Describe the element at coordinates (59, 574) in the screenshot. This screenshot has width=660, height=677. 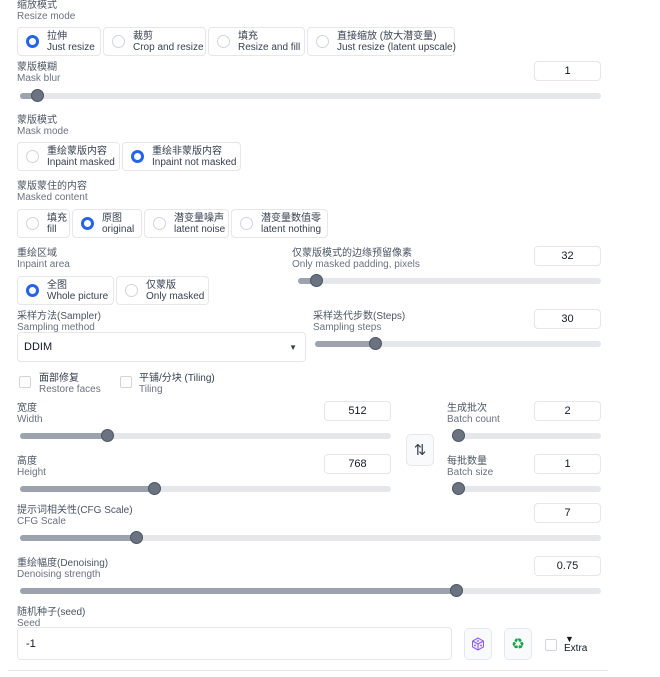
I see `denoise-label-en: Denoising strength` at that location.